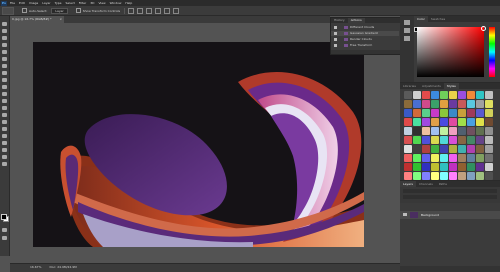 The height and width of the screenshot is (272, 500). I want to click on hue-slider, so click(492, 52).